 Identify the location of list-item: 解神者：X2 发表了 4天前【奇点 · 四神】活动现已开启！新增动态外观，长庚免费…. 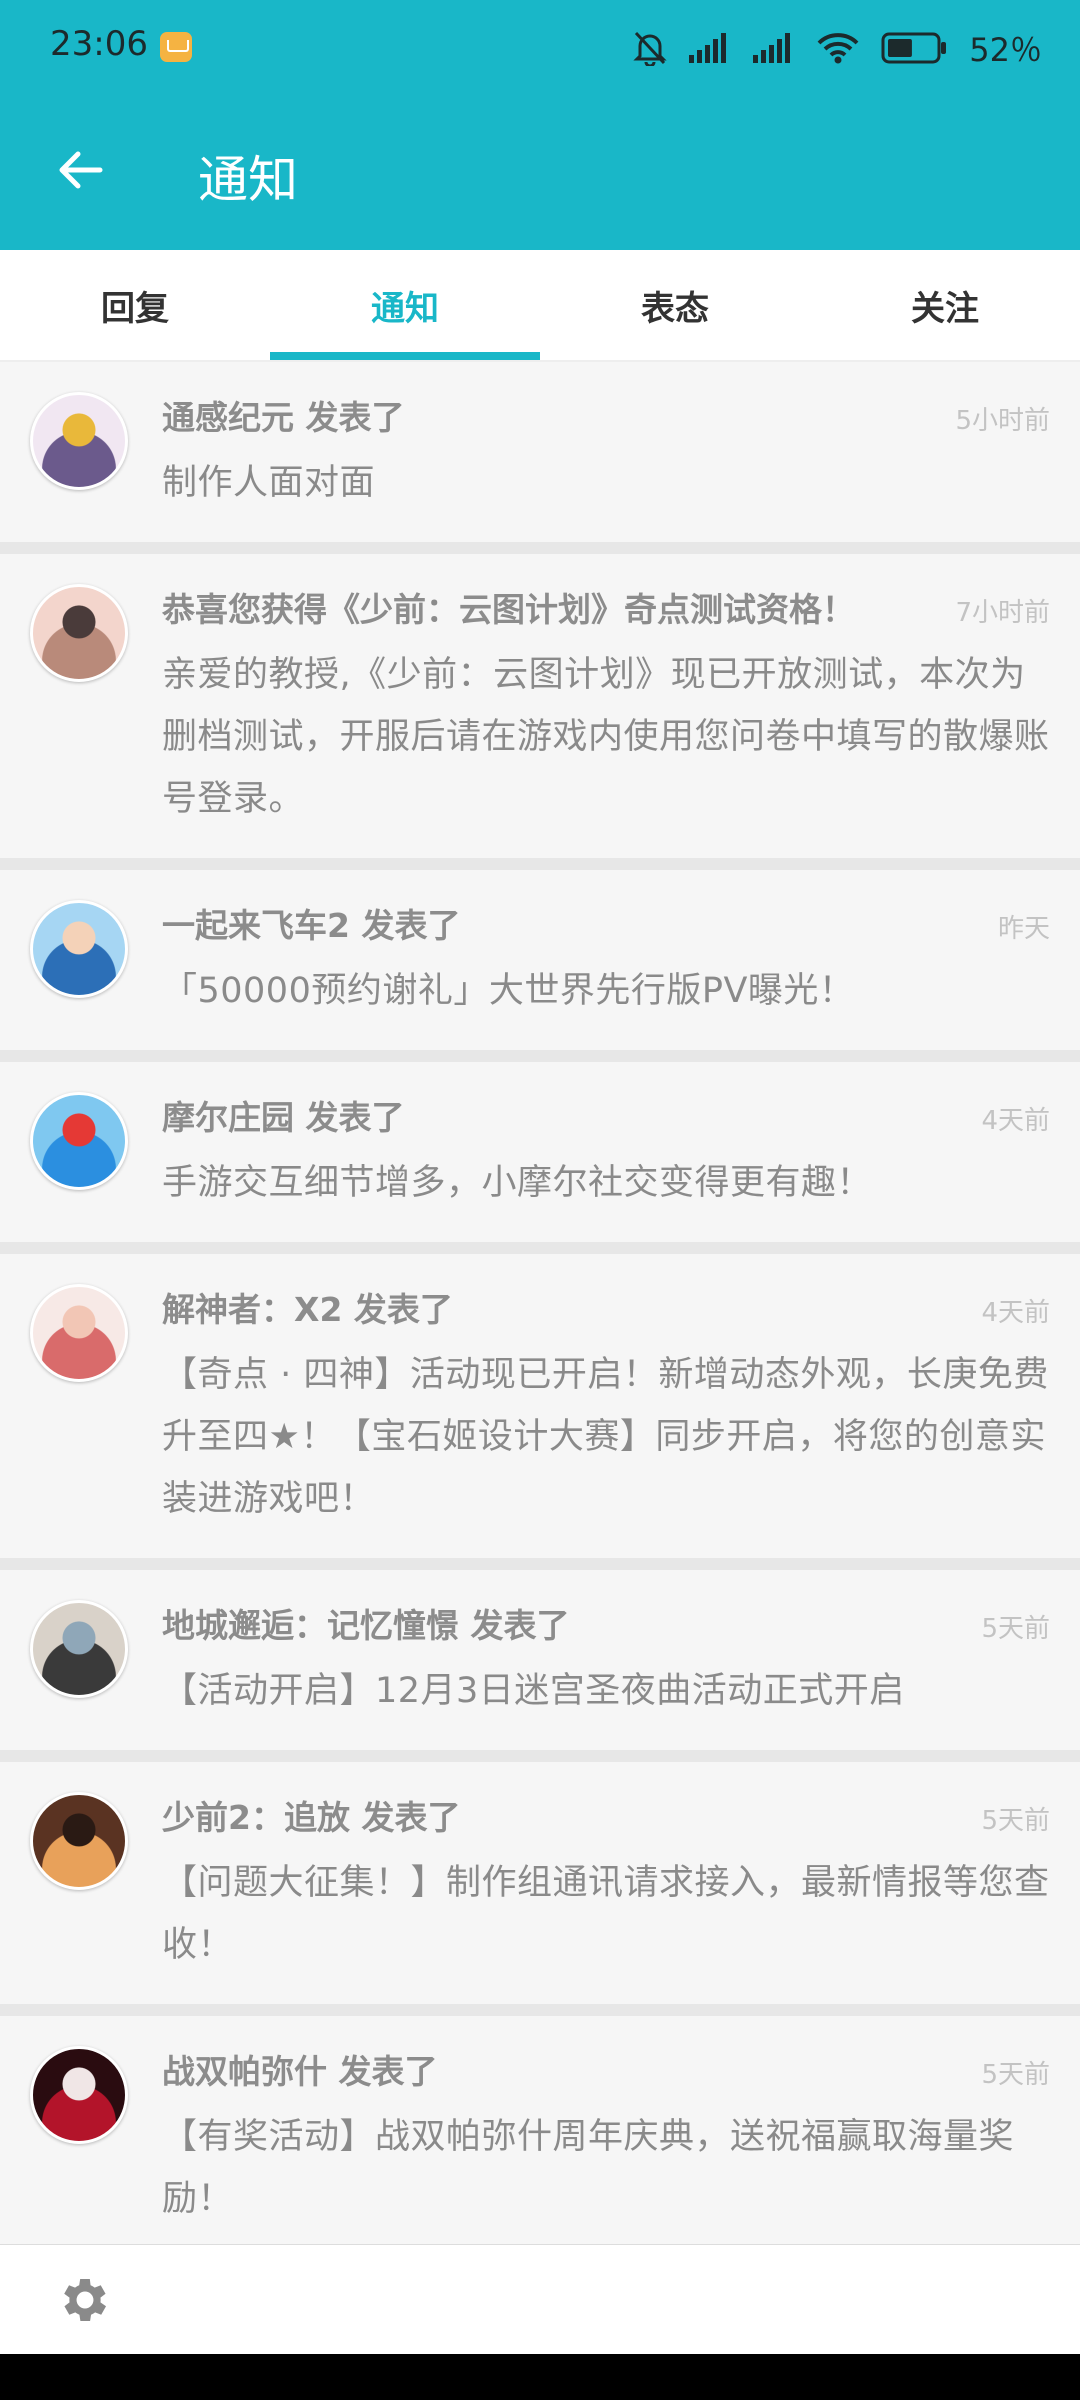
(540, 1406).